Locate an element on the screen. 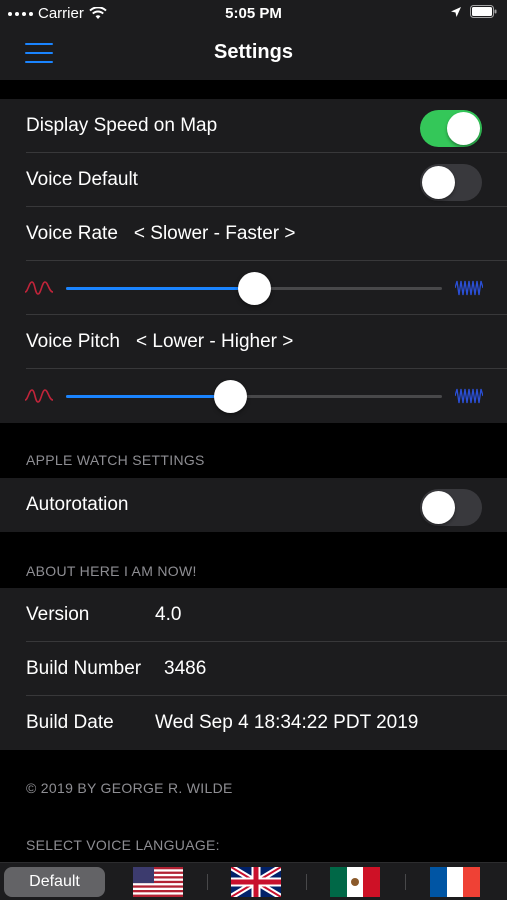  version-value: 4.0 is located at coordinates (168, 614).